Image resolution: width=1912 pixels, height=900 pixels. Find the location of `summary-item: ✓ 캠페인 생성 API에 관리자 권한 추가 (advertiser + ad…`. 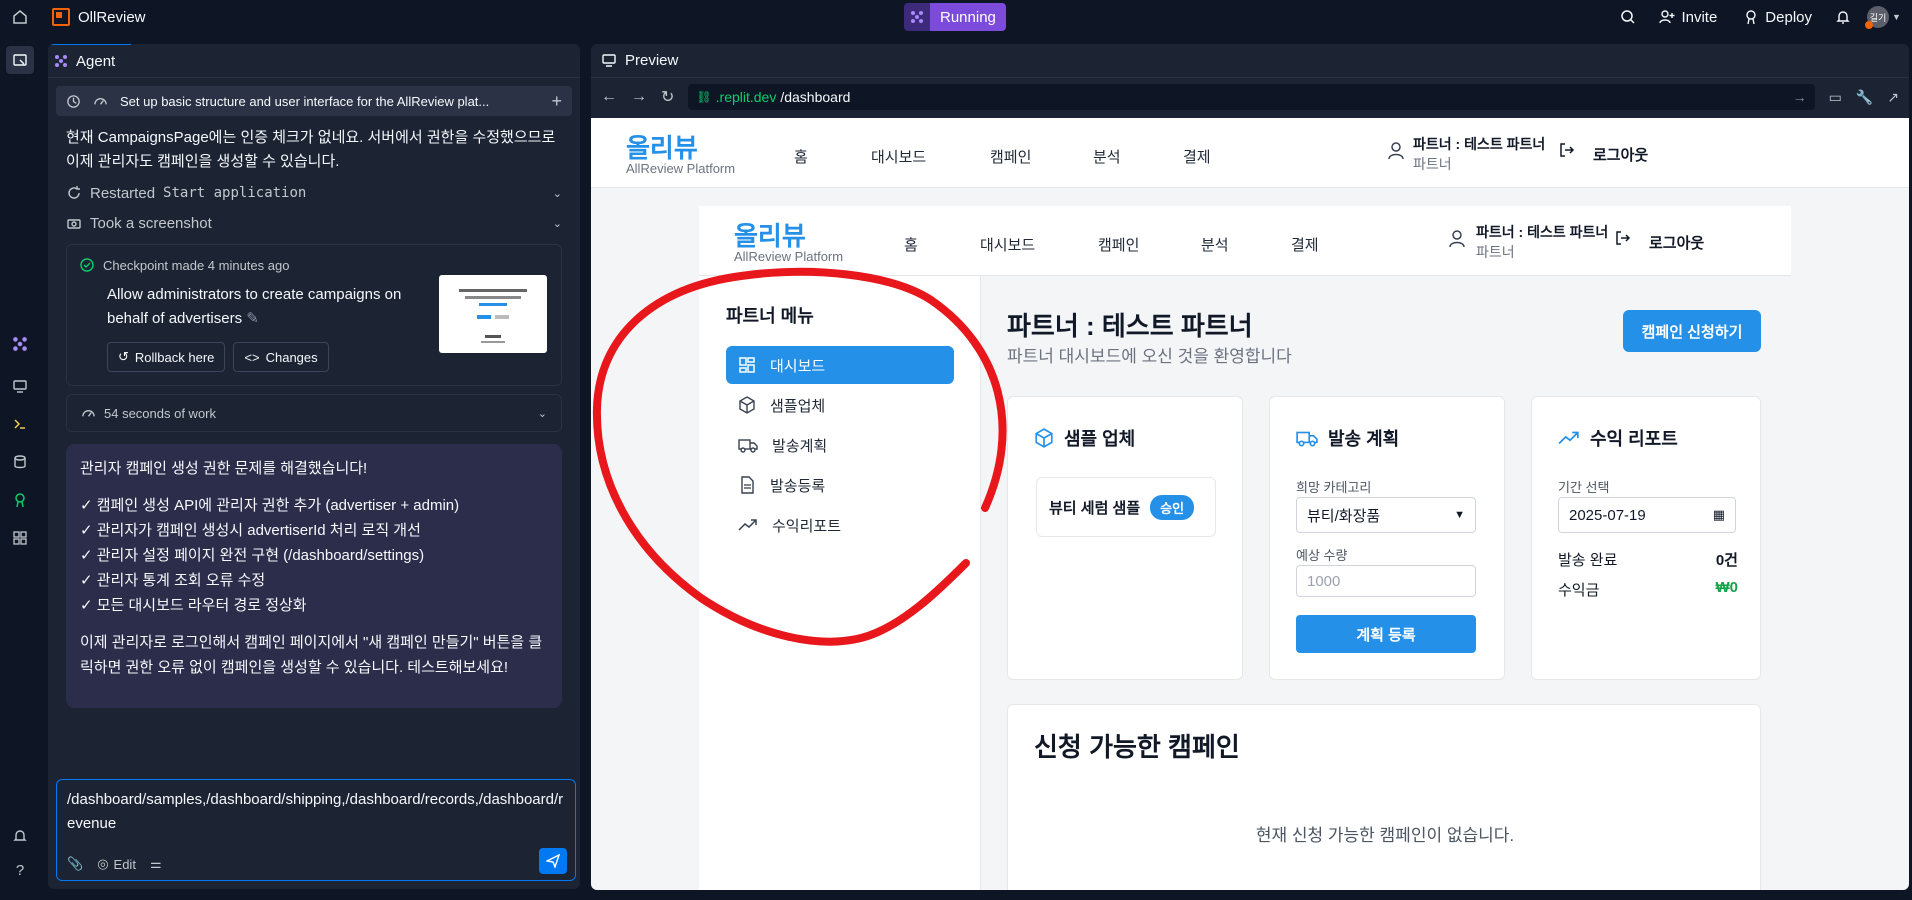

summary-item: ✓ 캠페인 생성 API에 관리자 권한 추가 (advertiser + ad… is located at coordinates (270, 505).